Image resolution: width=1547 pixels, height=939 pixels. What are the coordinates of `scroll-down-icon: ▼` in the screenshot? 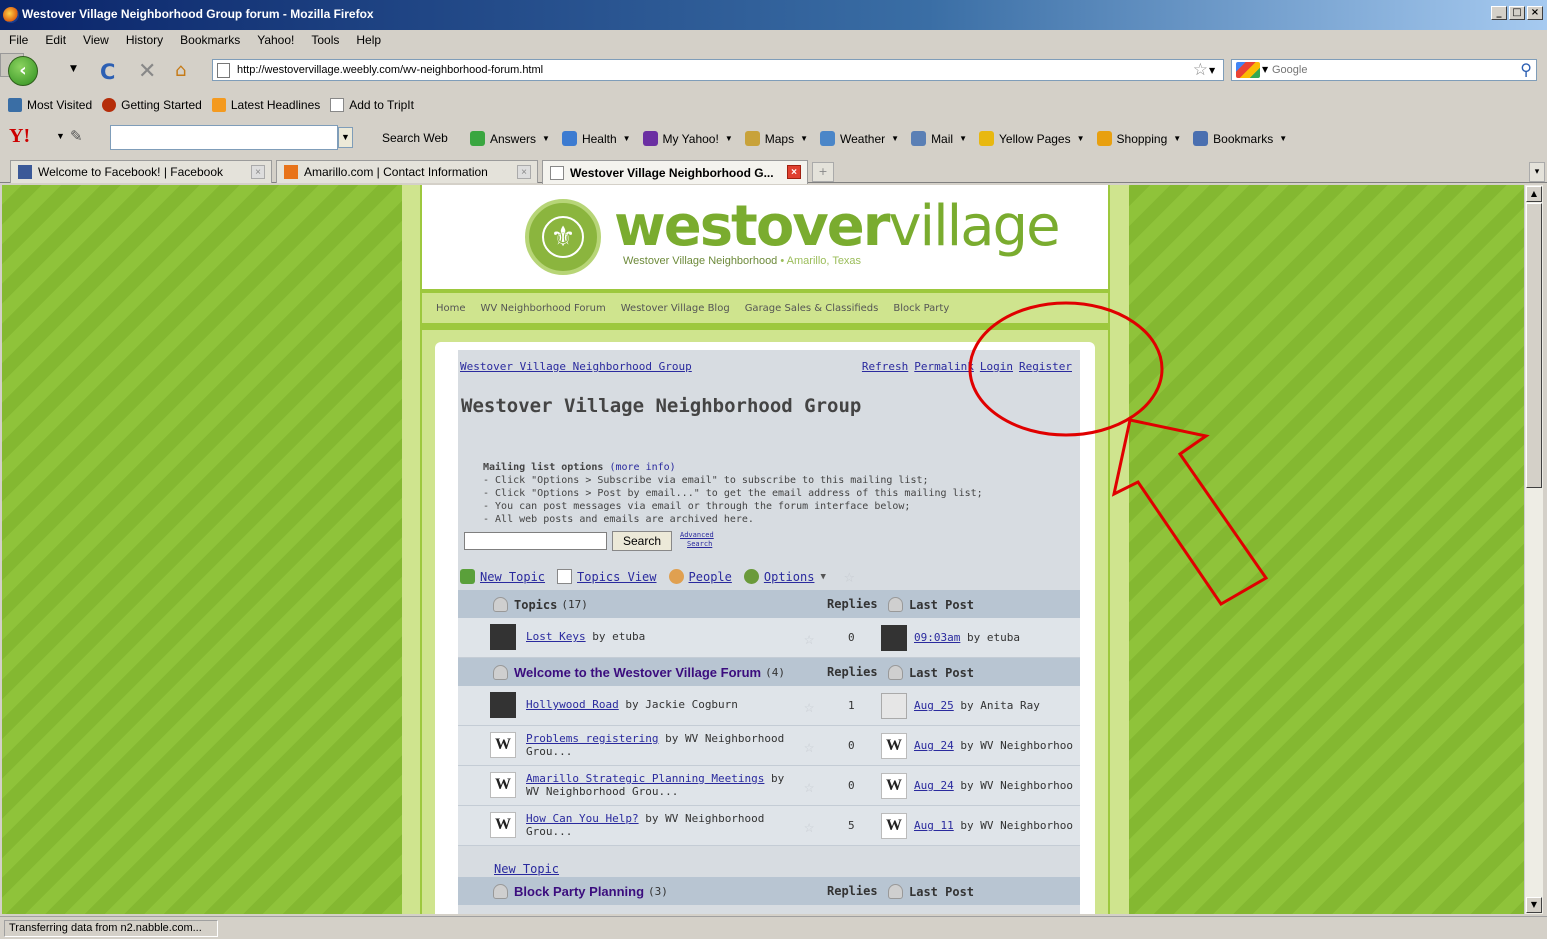 It's located at (1534, 905).